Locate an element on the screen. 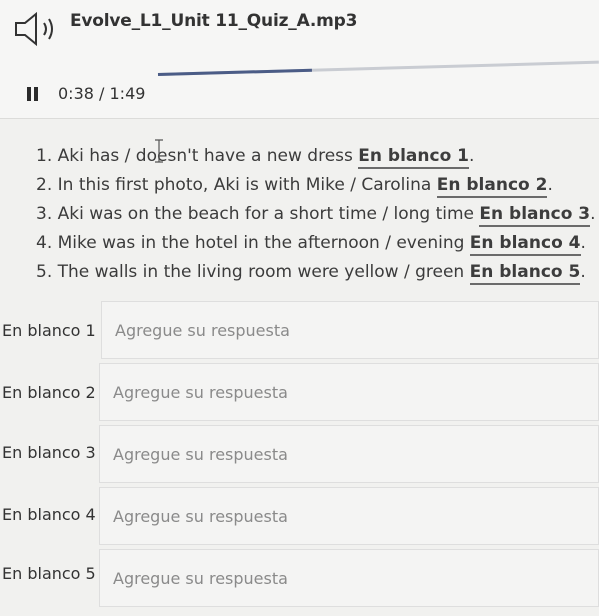  blank-reference-1: En blanco 1 is located at coordinates (414, 157).